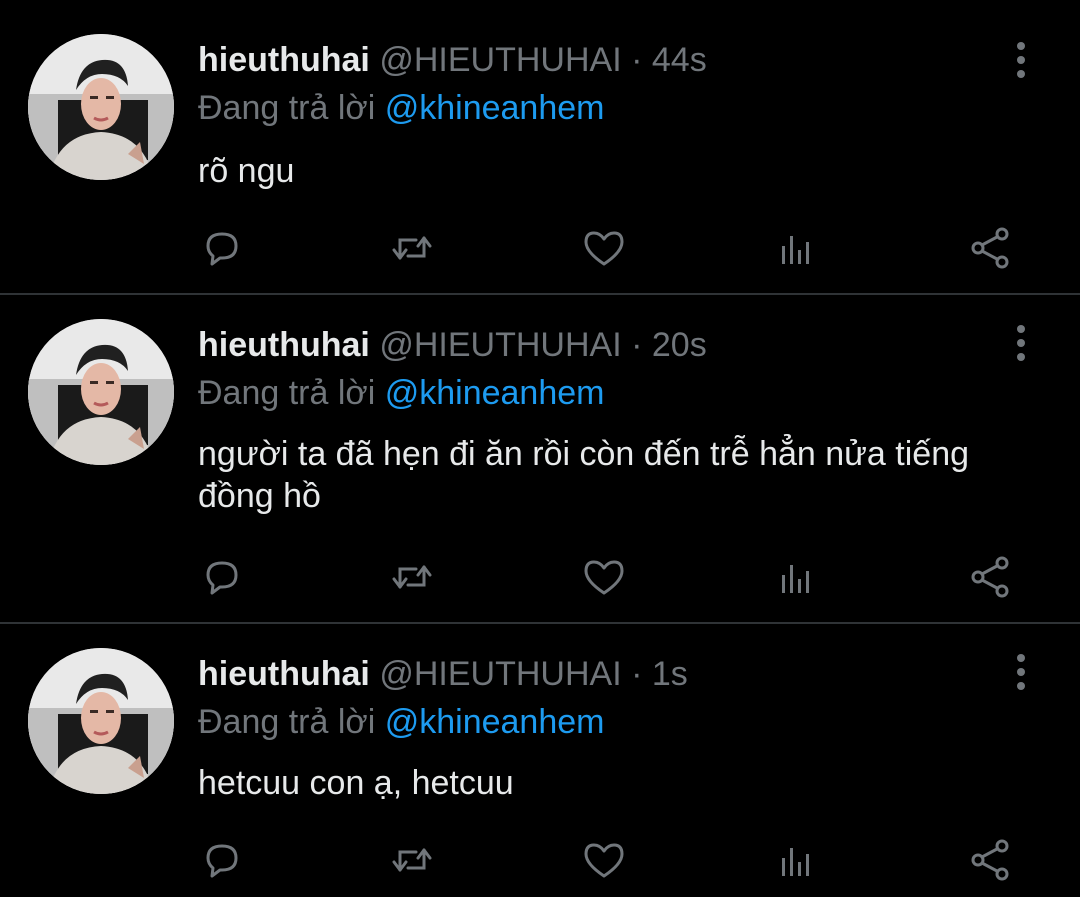 The image size is (1080, 897). What do you see at coordinates (670, 674) in the screenshot?
I see `timestamp: 1s` at bounding box center [670, 674].